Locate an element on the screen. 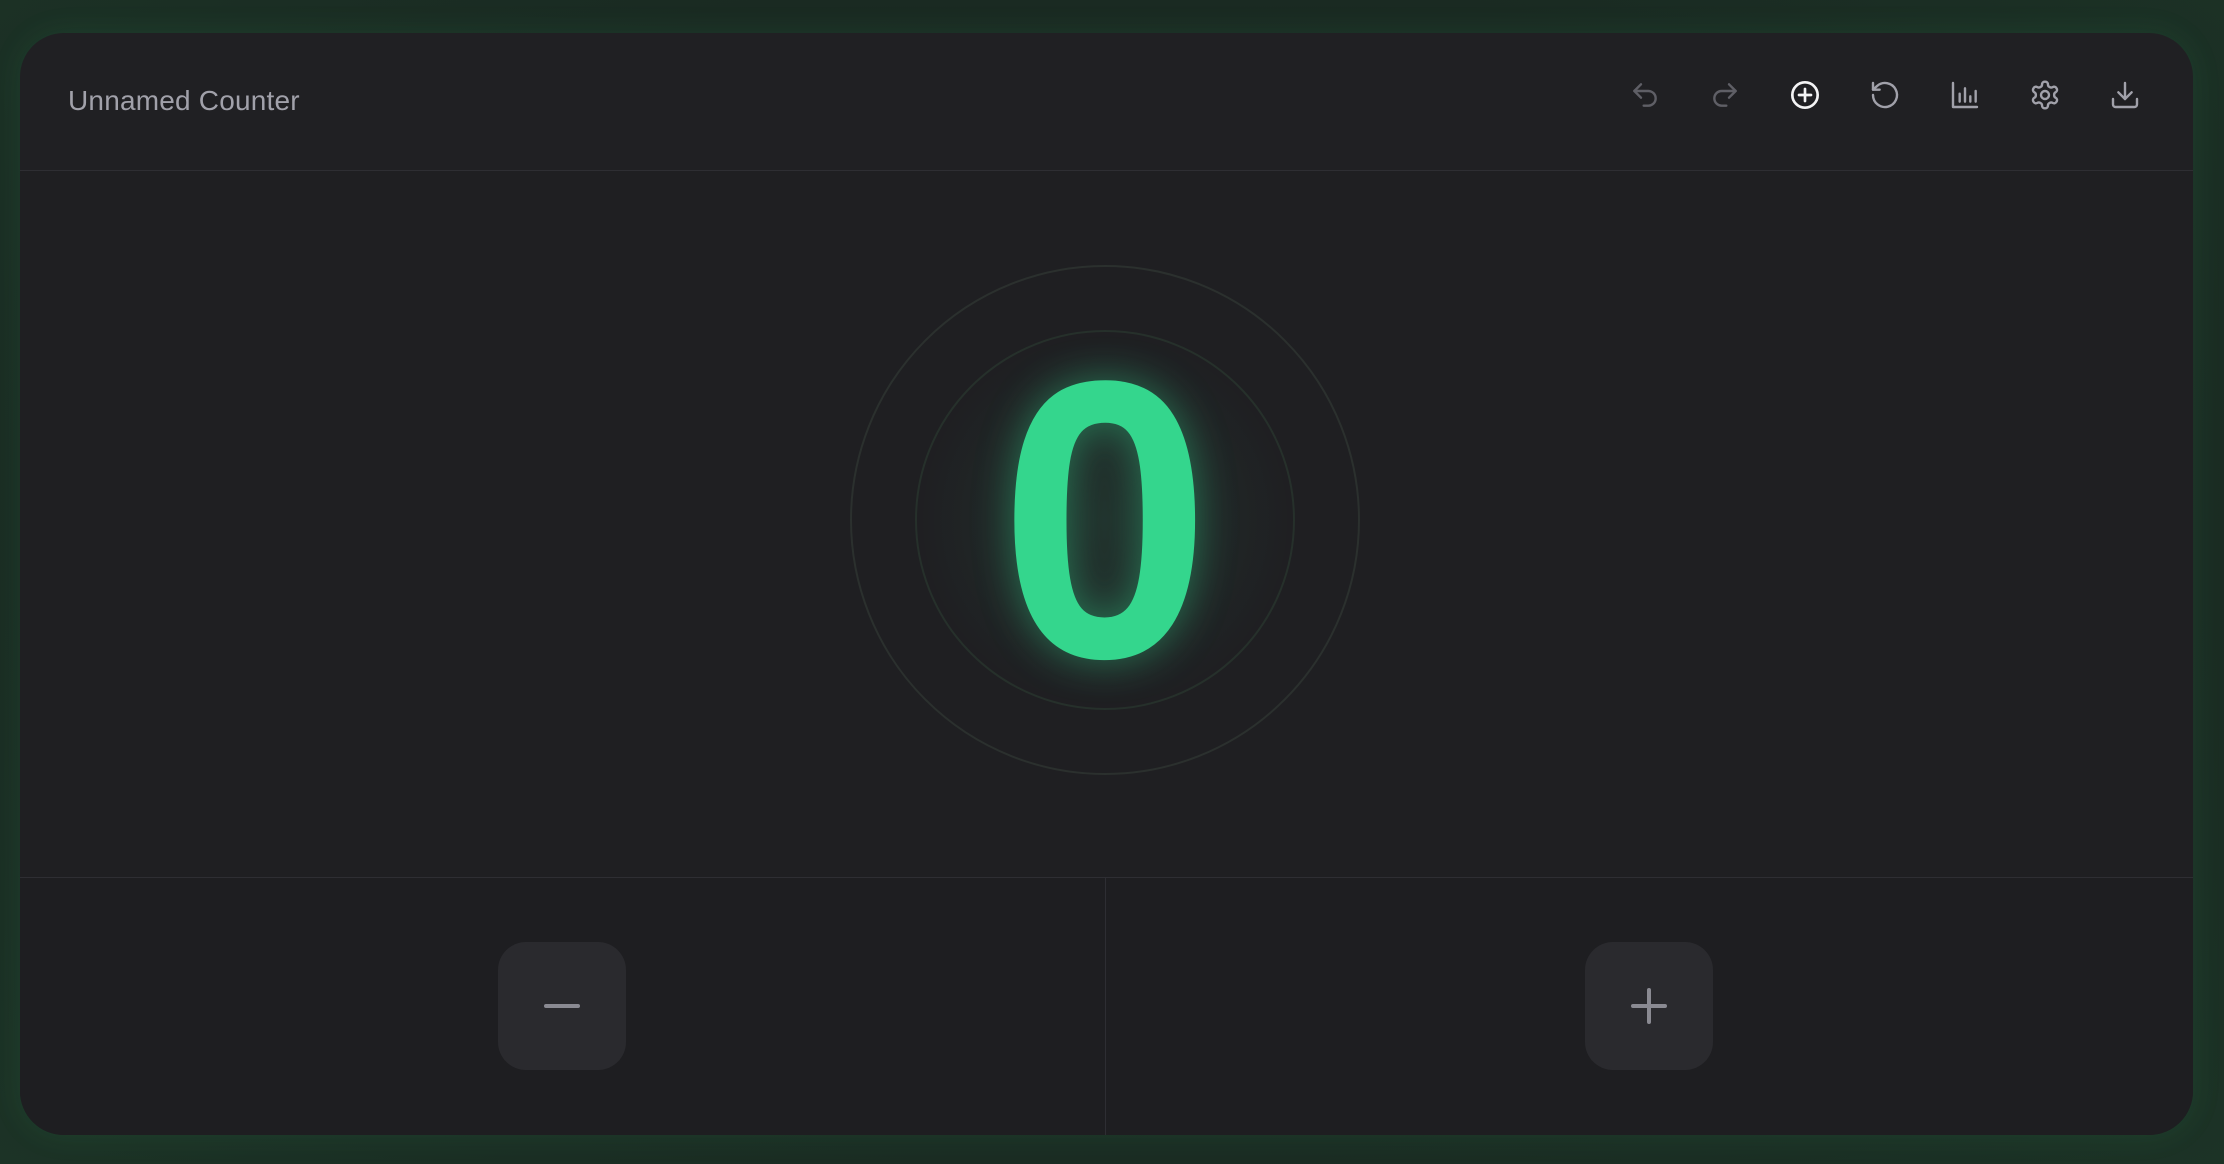 This screenshot has width=2224, height=1164. toolbar is located at coordinates (1885, 95).